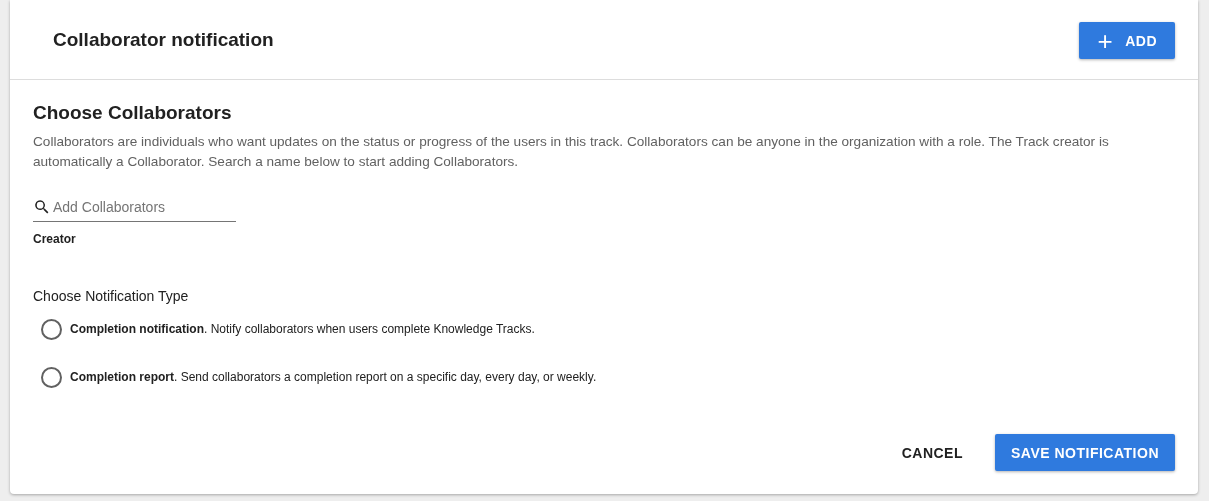 This screenshot has height=501, width=1209. Describe the element at coordinates (163, 39) in the screenshot. I see `dialog-title: Collaborator notification` at that location.